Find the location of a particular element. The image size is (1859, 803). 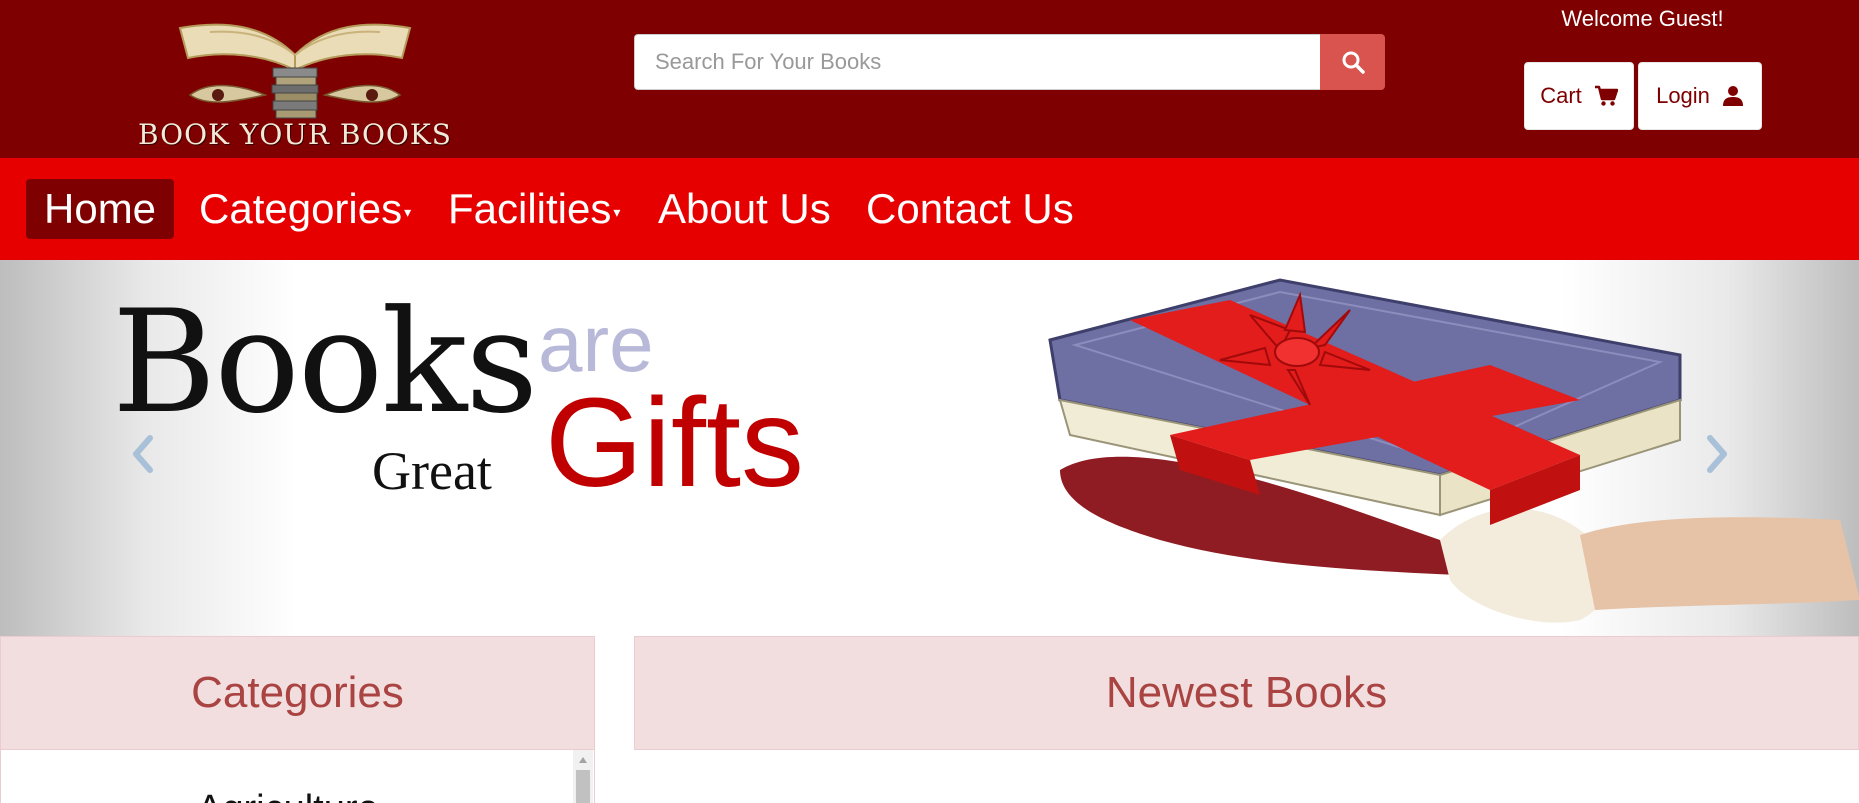

carousel-prev-button is located at coordinates (143, 454).